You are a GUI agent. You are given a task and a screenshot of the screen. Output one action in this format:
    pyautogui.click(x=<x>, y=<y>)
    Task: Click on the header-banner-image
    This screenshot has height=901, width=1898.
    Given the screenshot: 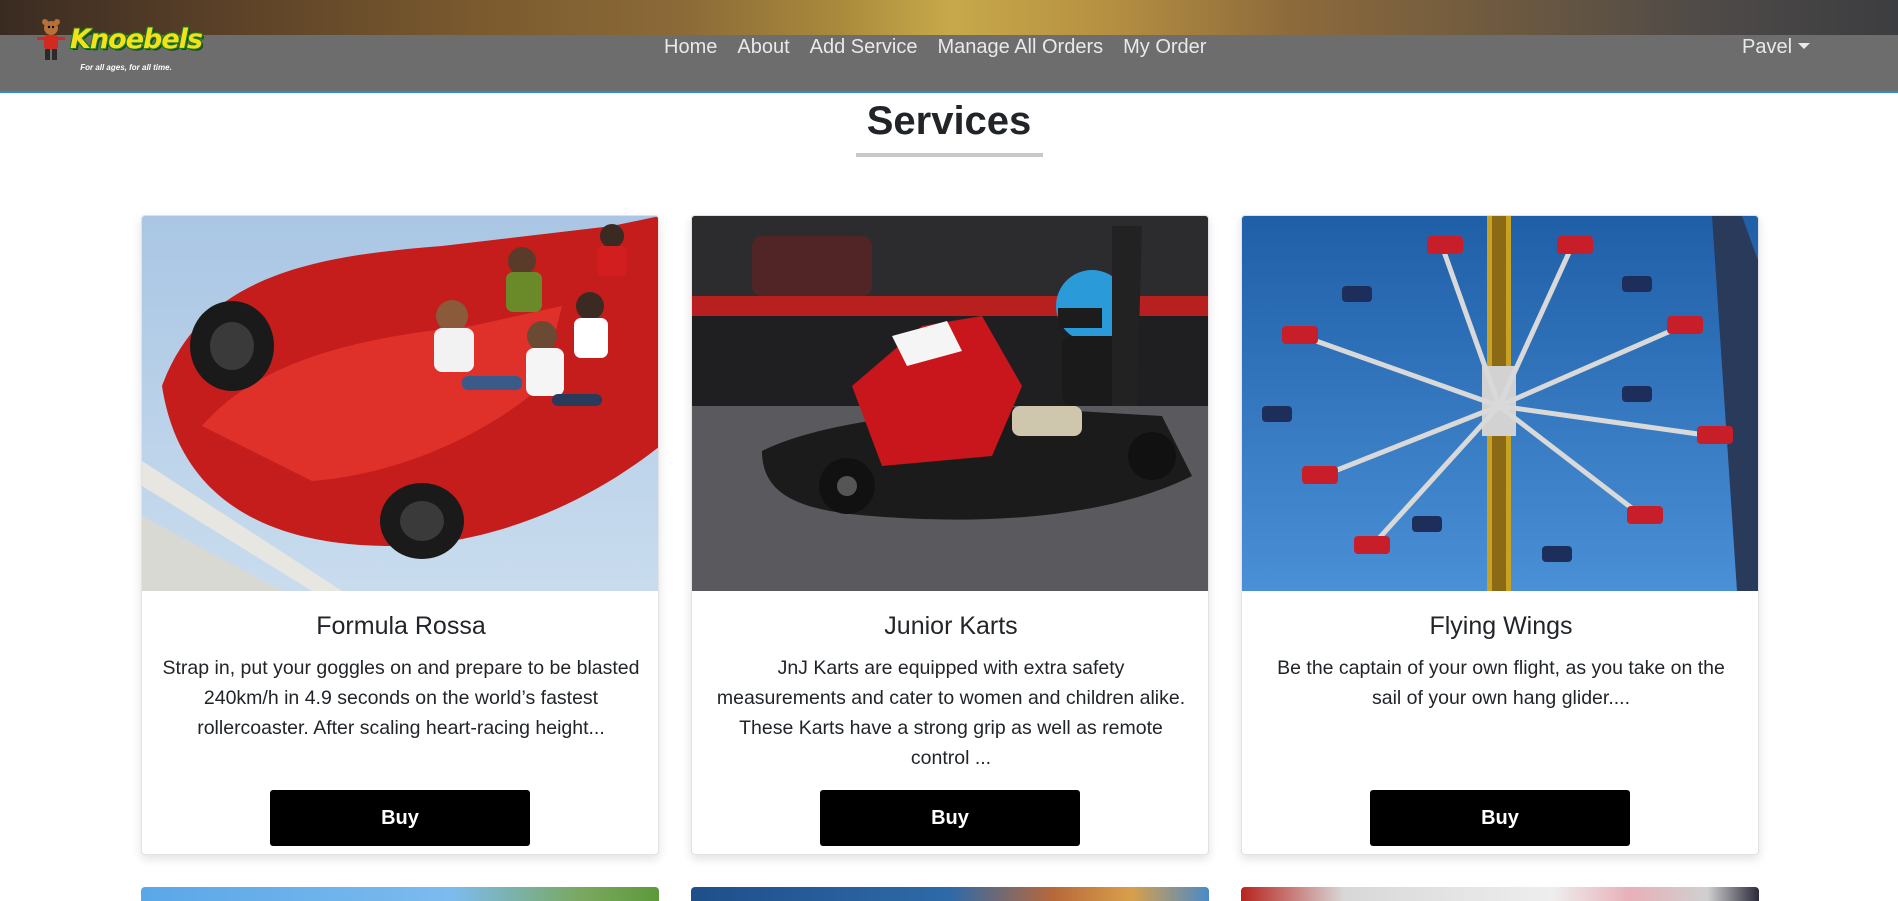 What is the action you would take?
    pyautogui.click(x=949, y=17)
    